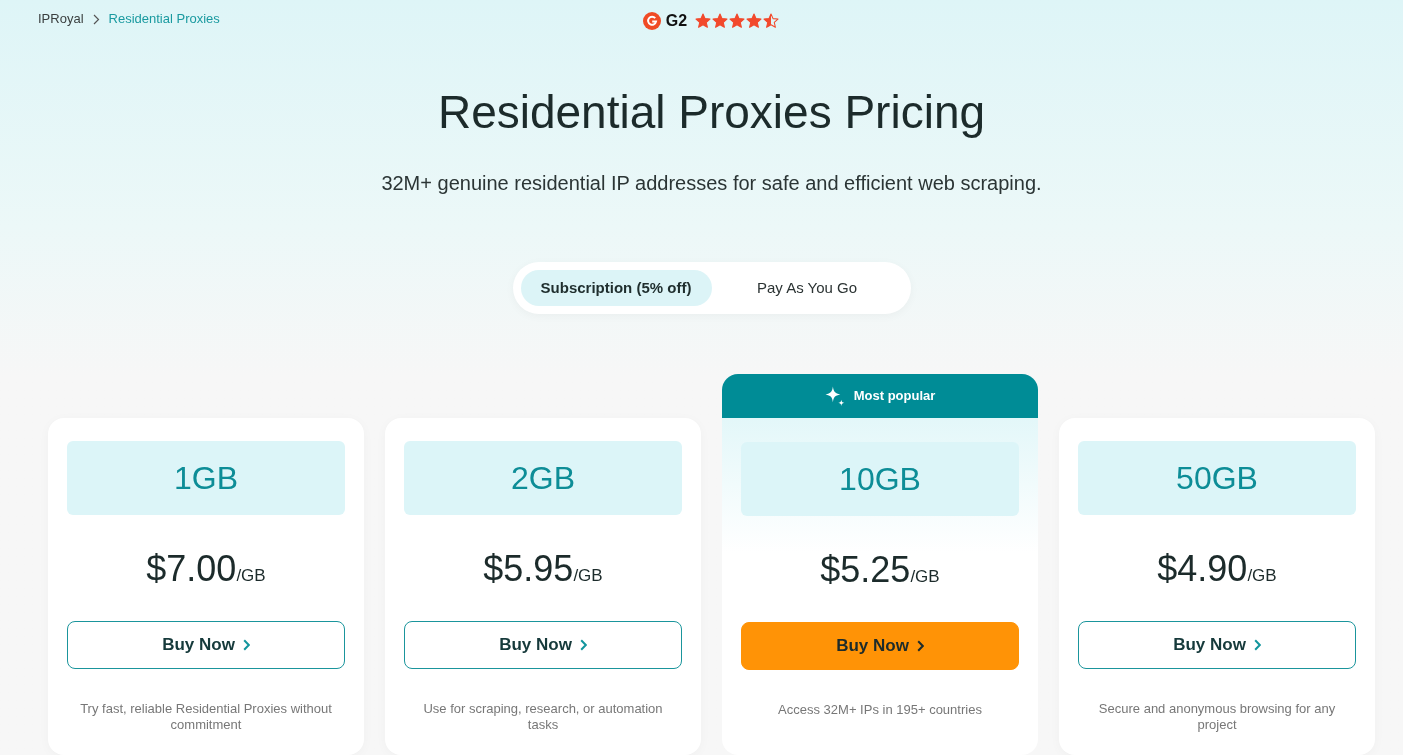 The width and height of the screenshot is (1403, 755). What do you see at coordinates (880, 710) in the screenshot?
I see `plan-description: Access 32M+ IPs in 195+ countries` at bounding box center [880, 710].